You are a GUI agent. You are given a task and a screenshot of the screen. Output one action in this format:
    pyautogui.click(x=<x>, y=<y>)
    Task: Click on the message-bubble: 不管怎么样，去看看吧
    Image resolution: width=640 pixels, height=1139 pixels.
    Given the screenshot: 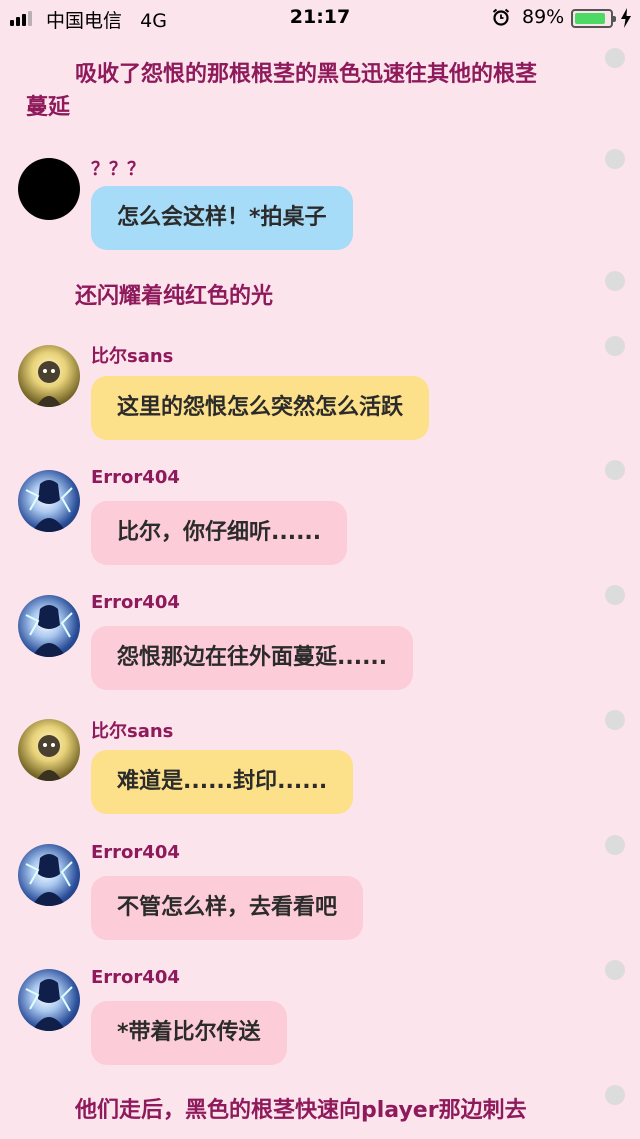 What is the action you would take?
    pyautogui.click(x=227, y=908)
    